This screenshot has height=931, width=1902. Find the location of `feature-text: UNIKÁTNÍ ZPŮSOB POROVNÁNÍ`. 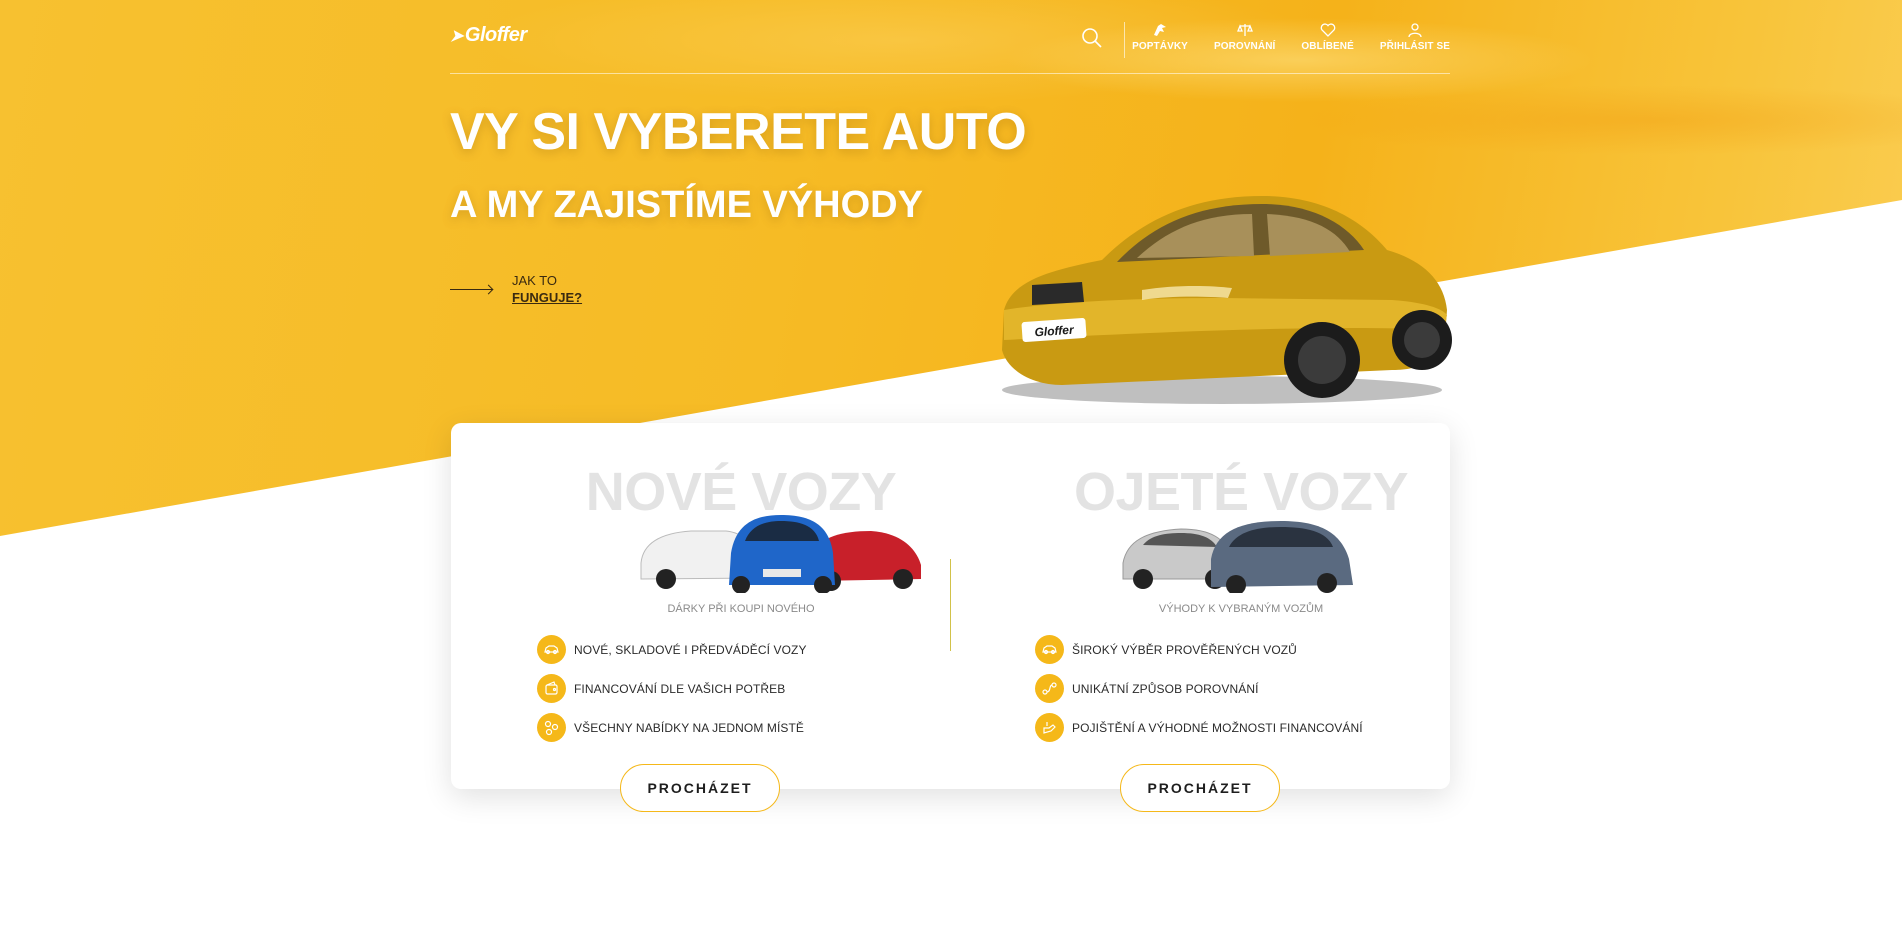

feature-text: UNIKÁTNÍ ZPŮSOB POROVNÁNÍ is located at coordinates (1165, 688).